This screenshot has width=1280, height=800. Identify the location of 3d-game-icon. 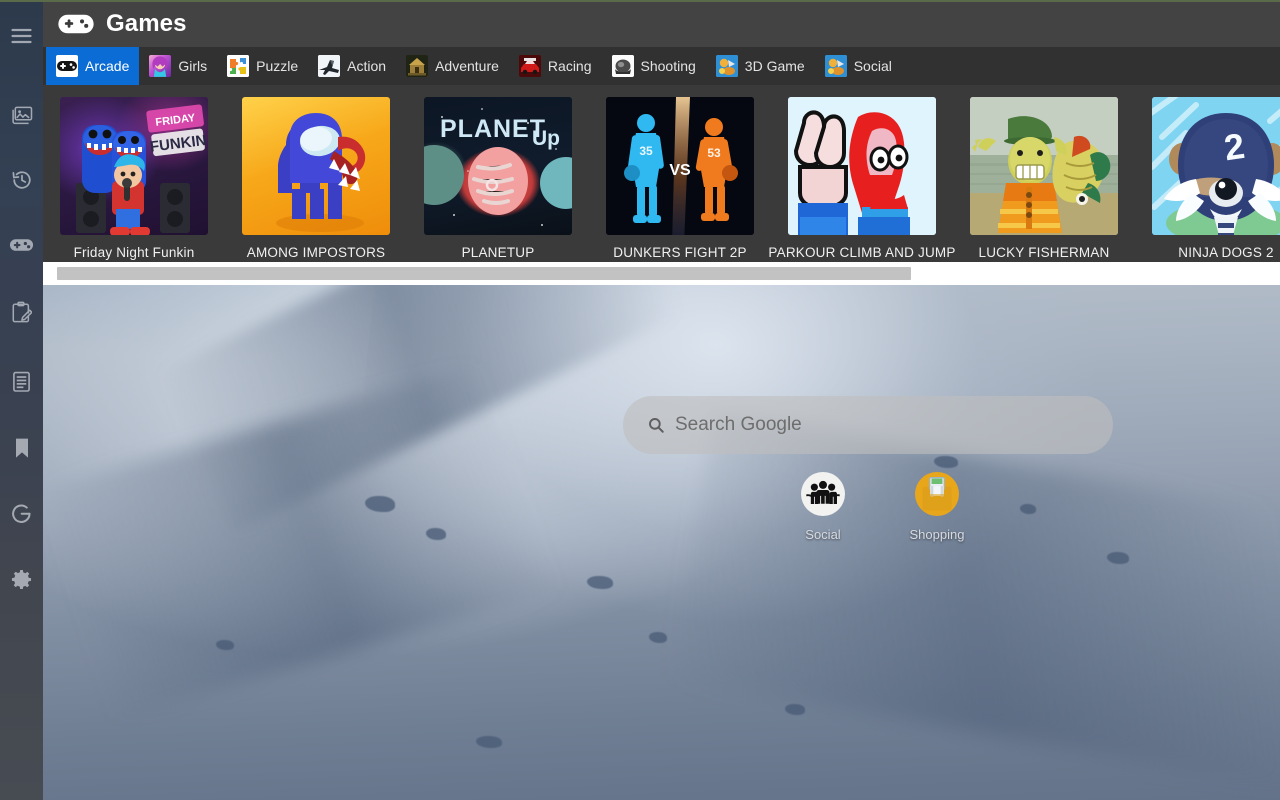
(726, 66).